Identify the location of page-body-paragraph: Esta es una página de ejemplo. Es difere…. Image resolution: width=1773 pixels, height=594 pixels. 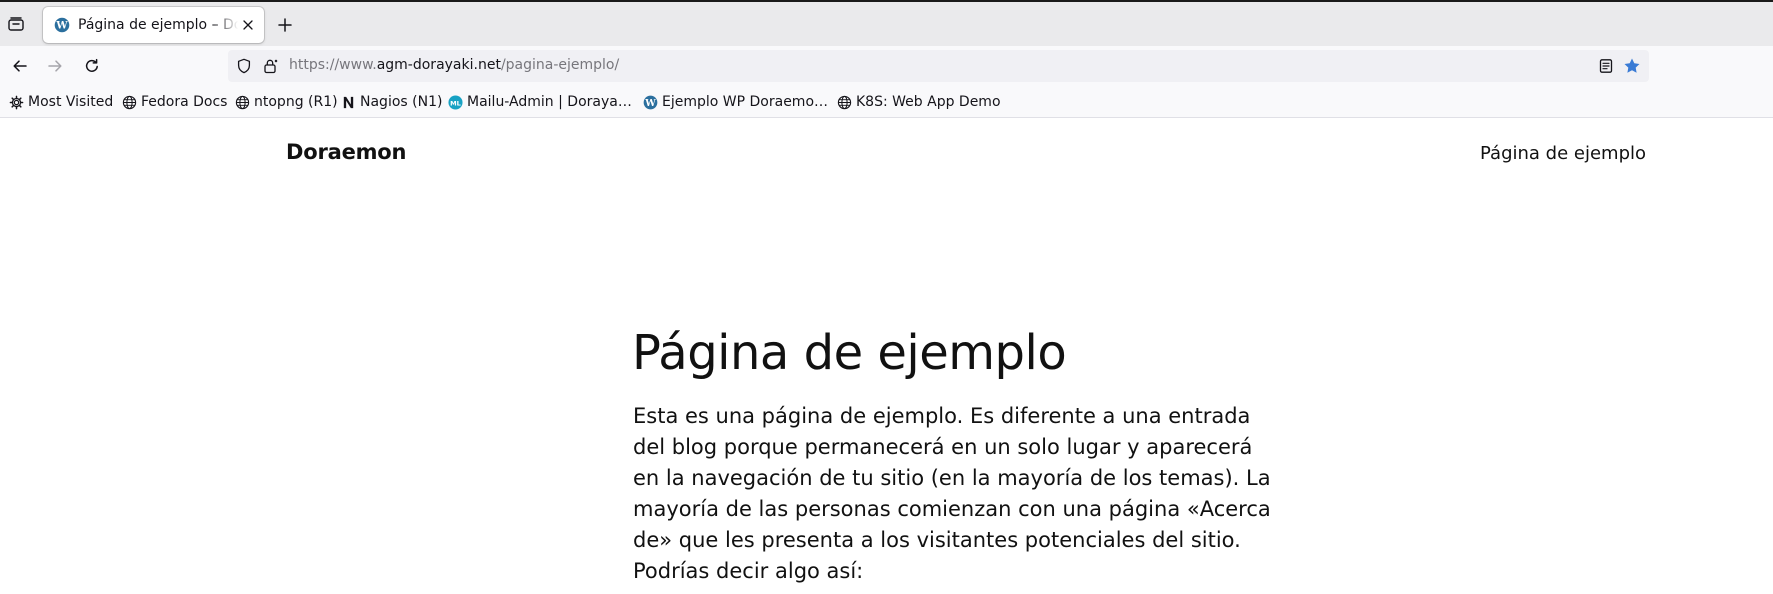
(952, 493).